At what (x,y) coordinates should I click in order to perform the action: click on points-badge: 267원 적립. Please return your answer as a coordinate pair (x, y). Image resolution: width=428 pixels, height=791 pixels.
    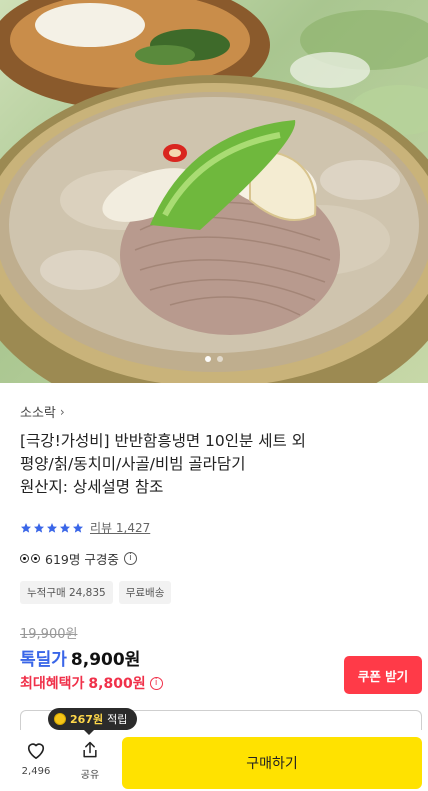
    Looking at the image, I should click on (93, 721).